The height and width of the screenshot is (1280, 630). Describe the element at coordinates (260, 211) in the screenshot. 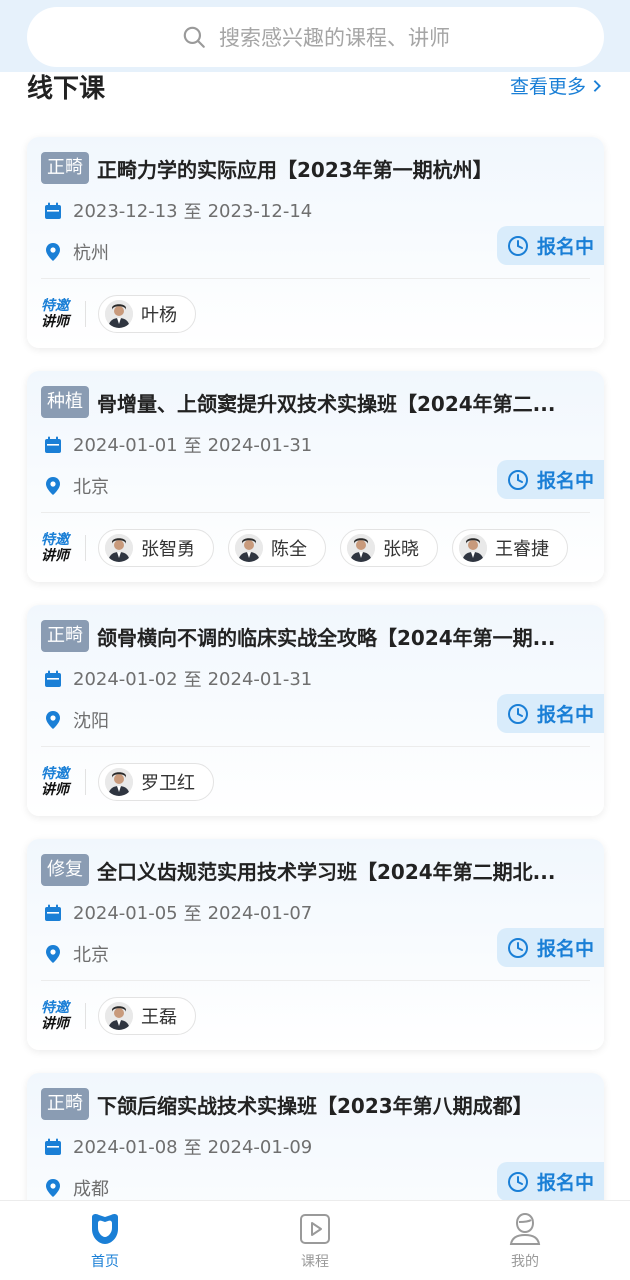

I see `date-end: 2023-12-14` at that location.